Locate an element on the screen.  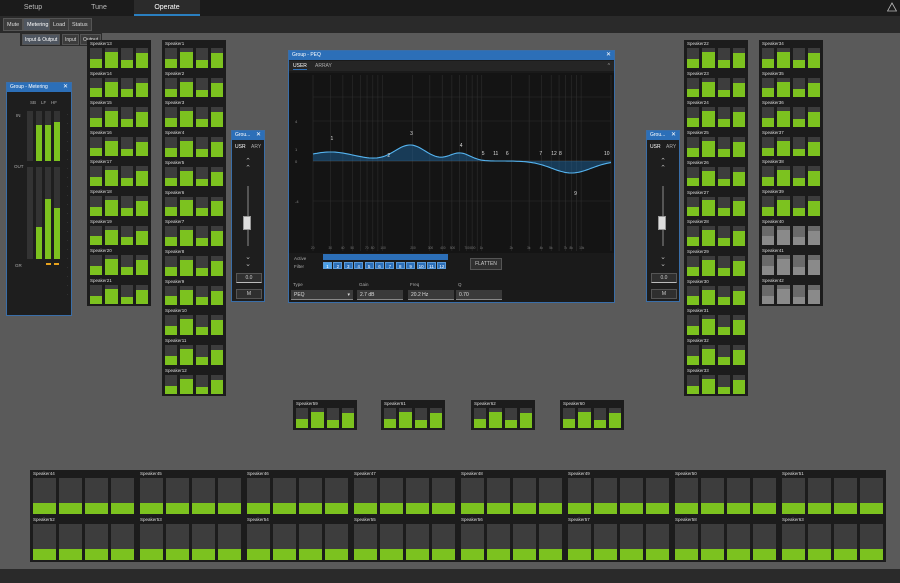
filter-button-10: 10 is located at coordinates (421, 265).